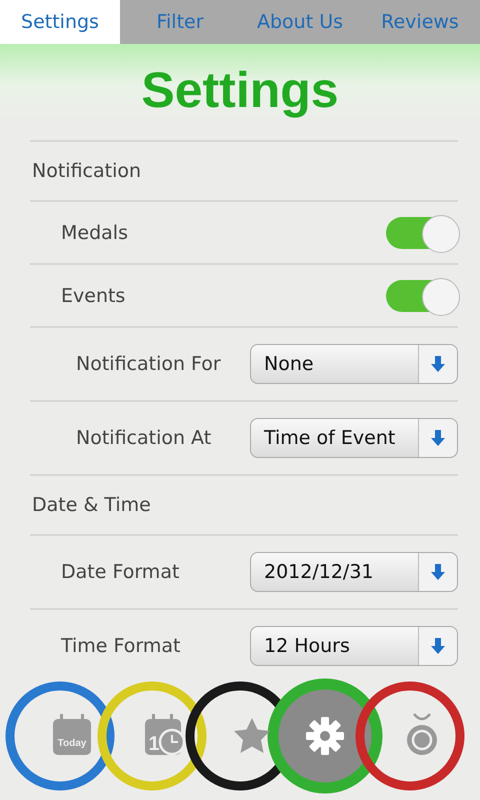 Image resolution: width=480 pixels, height=800 pixels. I want to click on dropdown: None, so click(354, 364).